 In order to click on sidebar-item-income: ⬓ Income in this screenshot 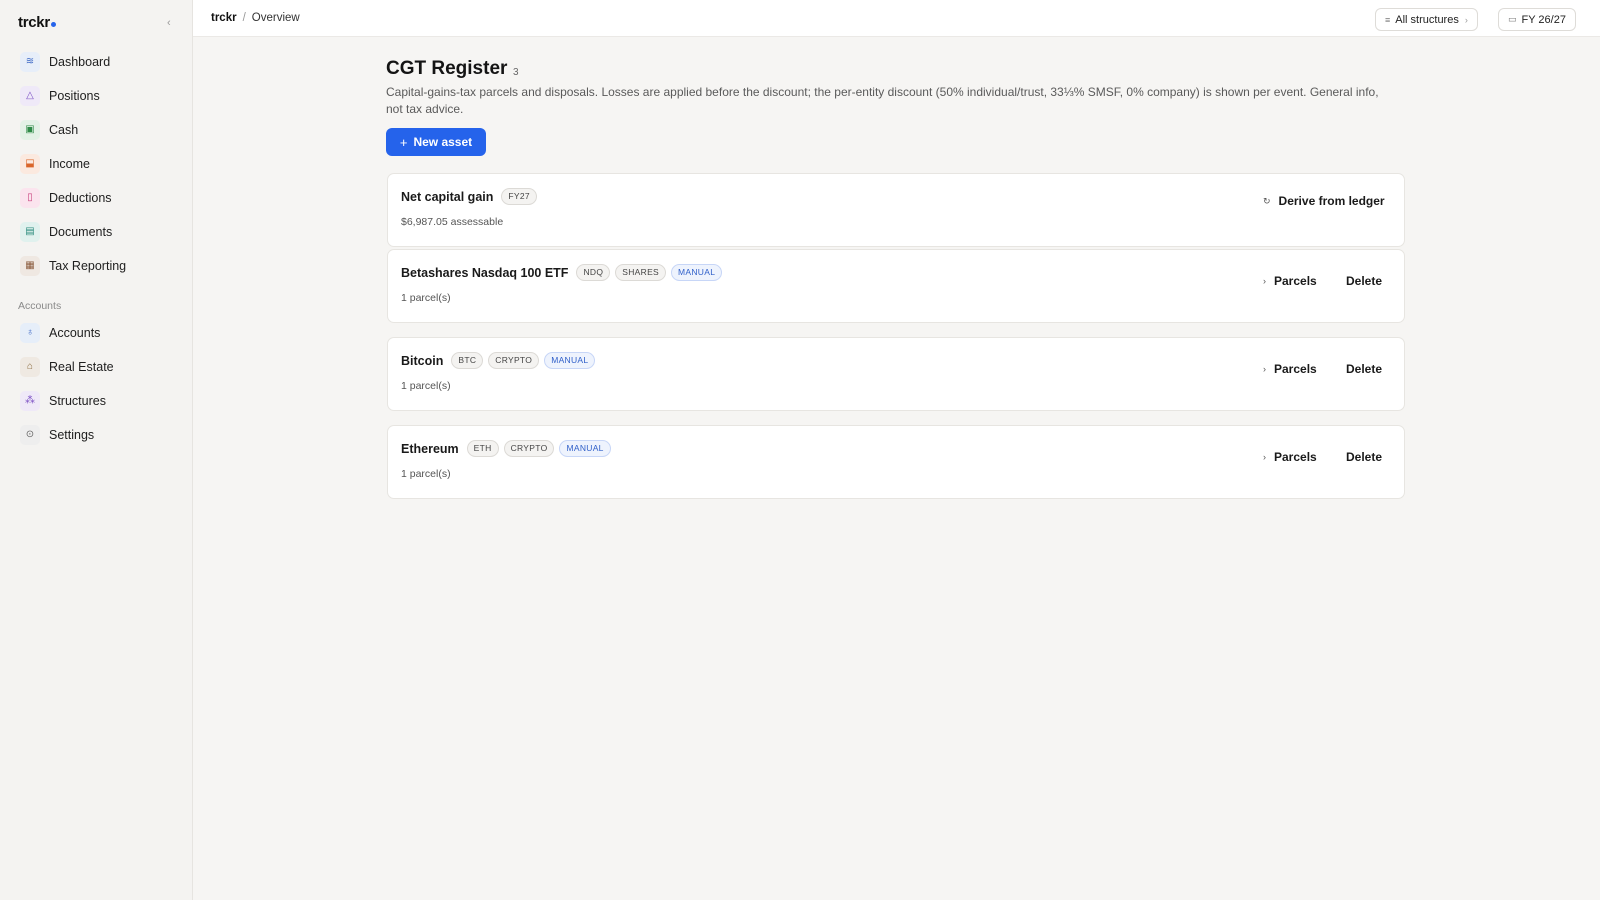, I will do `click(97, 164)`.